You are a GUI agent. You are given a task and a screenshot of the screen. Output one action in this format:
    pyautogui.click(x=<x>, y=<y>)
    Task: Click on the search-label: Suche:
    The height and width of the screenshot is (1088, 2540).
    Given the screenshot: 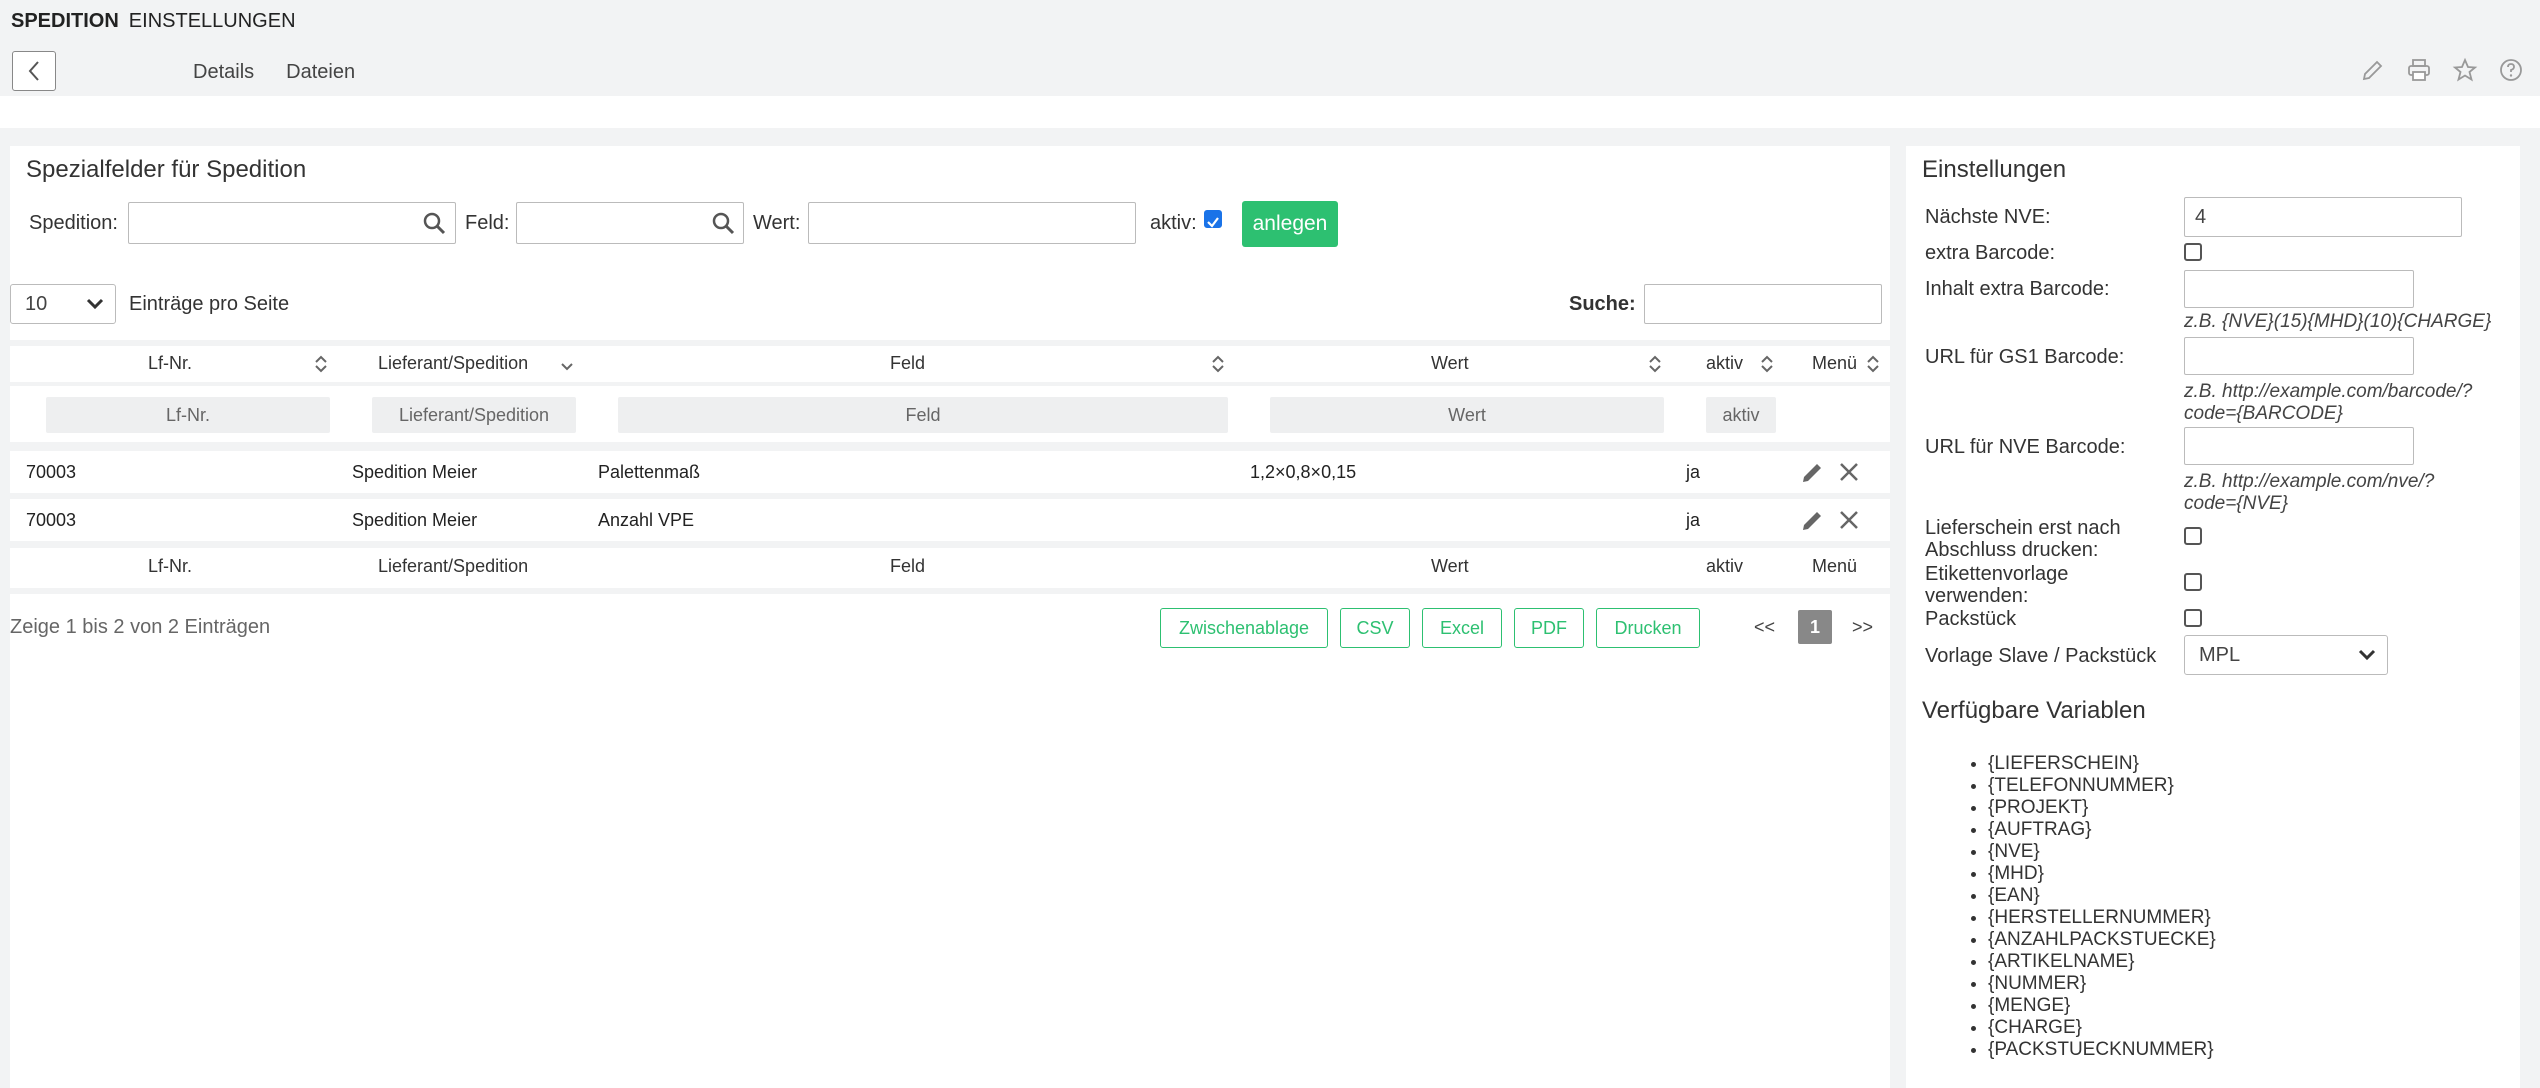 What is the action you would take?
    pyautogui.click(x=1602, y=304)
    